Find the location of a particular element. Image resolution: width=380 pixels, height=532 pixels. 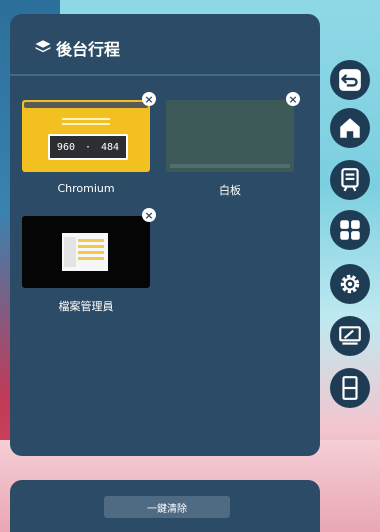

app-thumbnail-whiteboard is located at coordinates (230, 136).